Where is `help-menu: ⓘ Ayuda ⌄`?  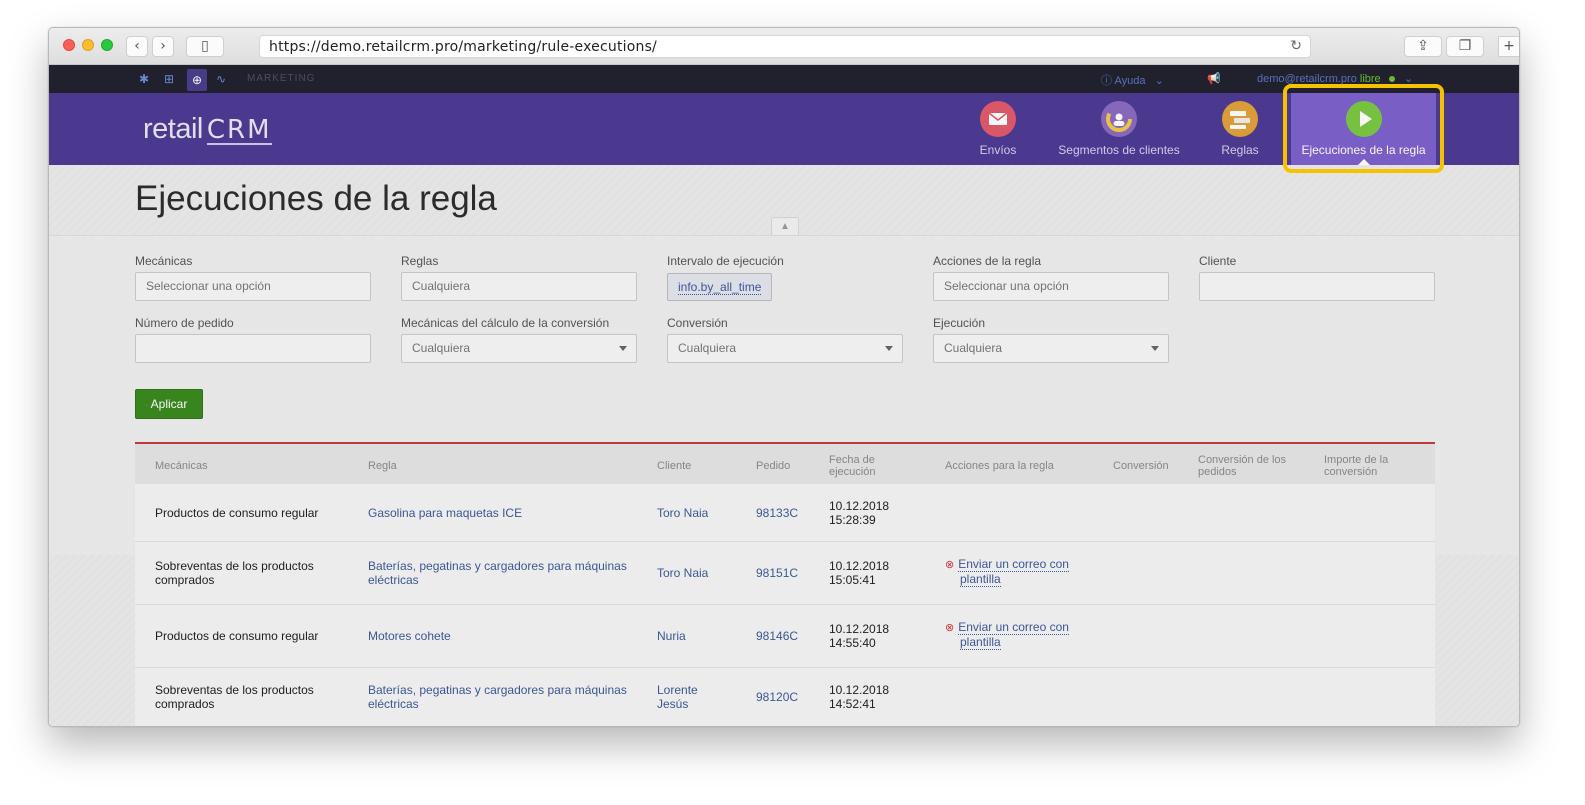
help-menu: ⓘ Ayuda ⌄ is located at coordinates (1132, 80).